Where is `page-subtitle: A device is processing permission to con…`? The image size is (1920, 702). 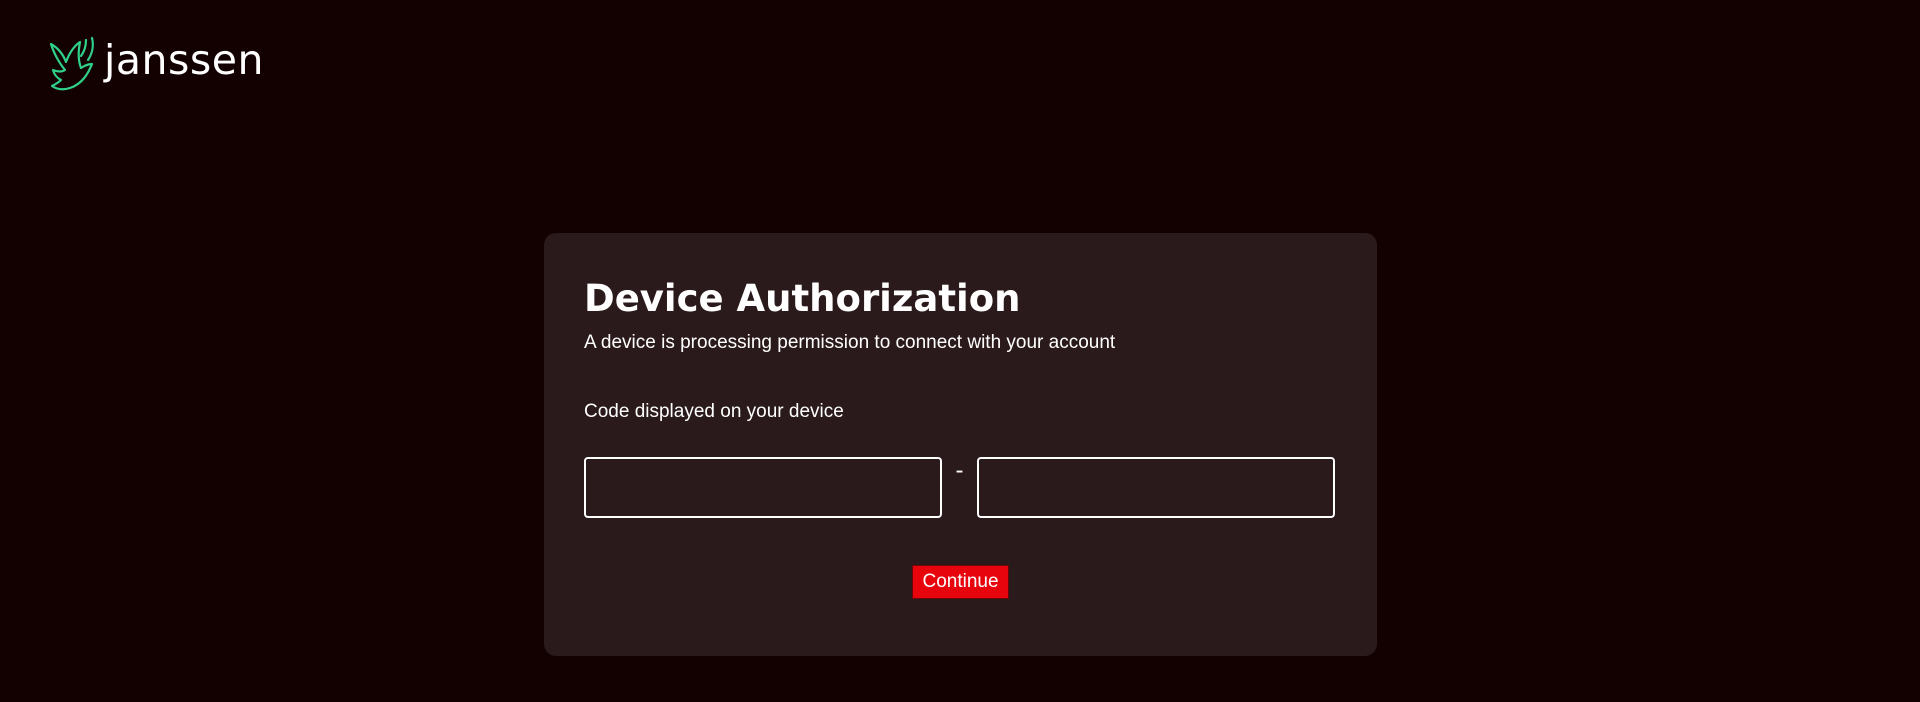
page-subtitle: A device is processing permission to con… is located at coordinates (850, 342).